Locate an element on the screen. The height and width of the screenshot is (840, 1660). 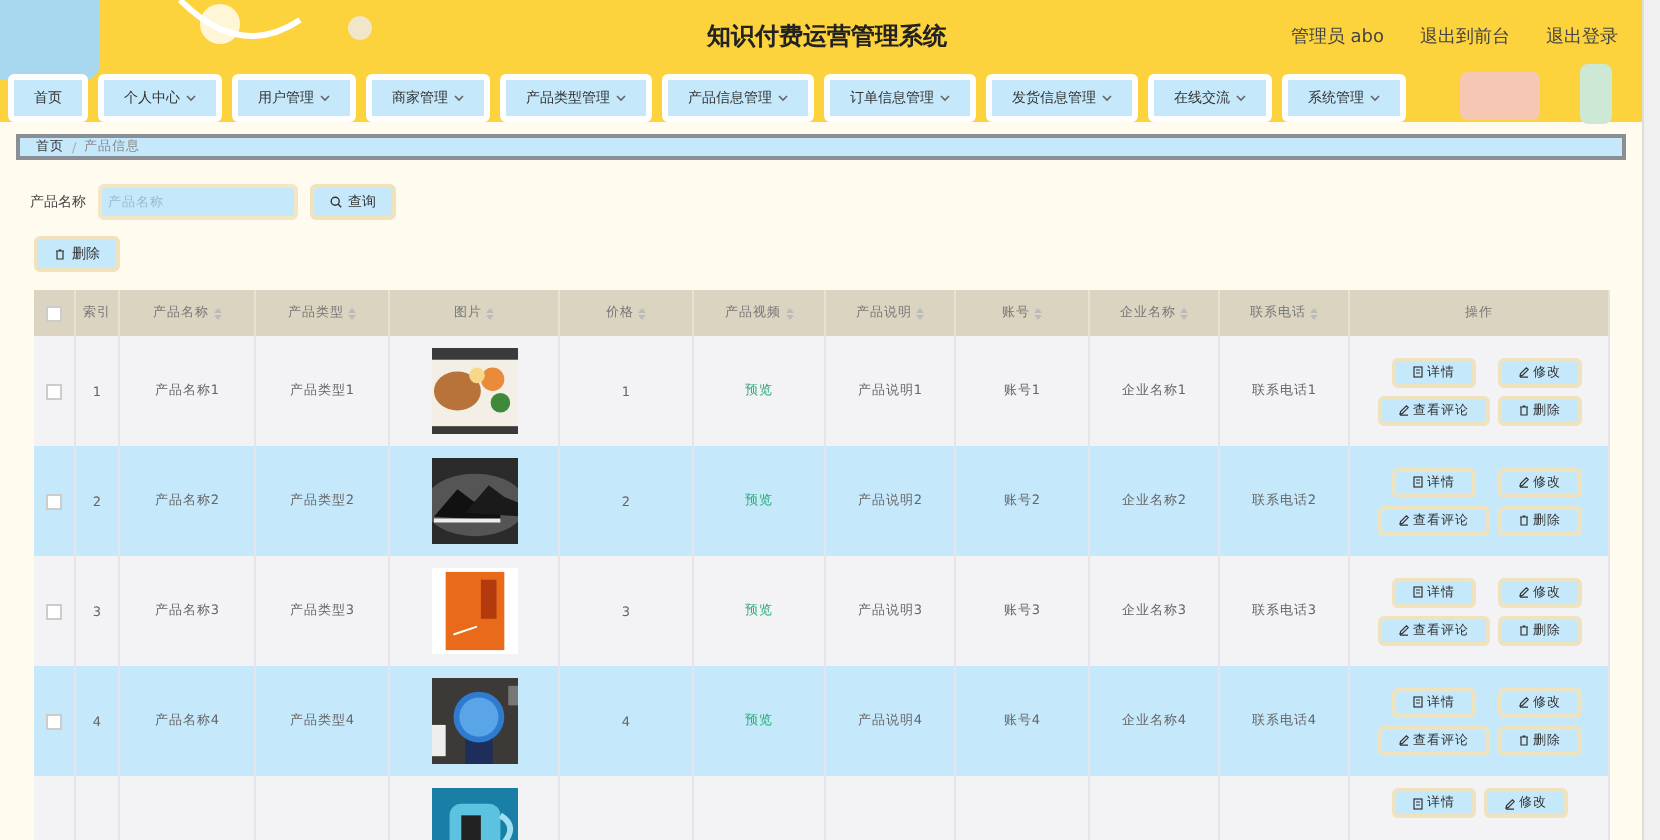
search-icon is located at coordinates (336, 202).